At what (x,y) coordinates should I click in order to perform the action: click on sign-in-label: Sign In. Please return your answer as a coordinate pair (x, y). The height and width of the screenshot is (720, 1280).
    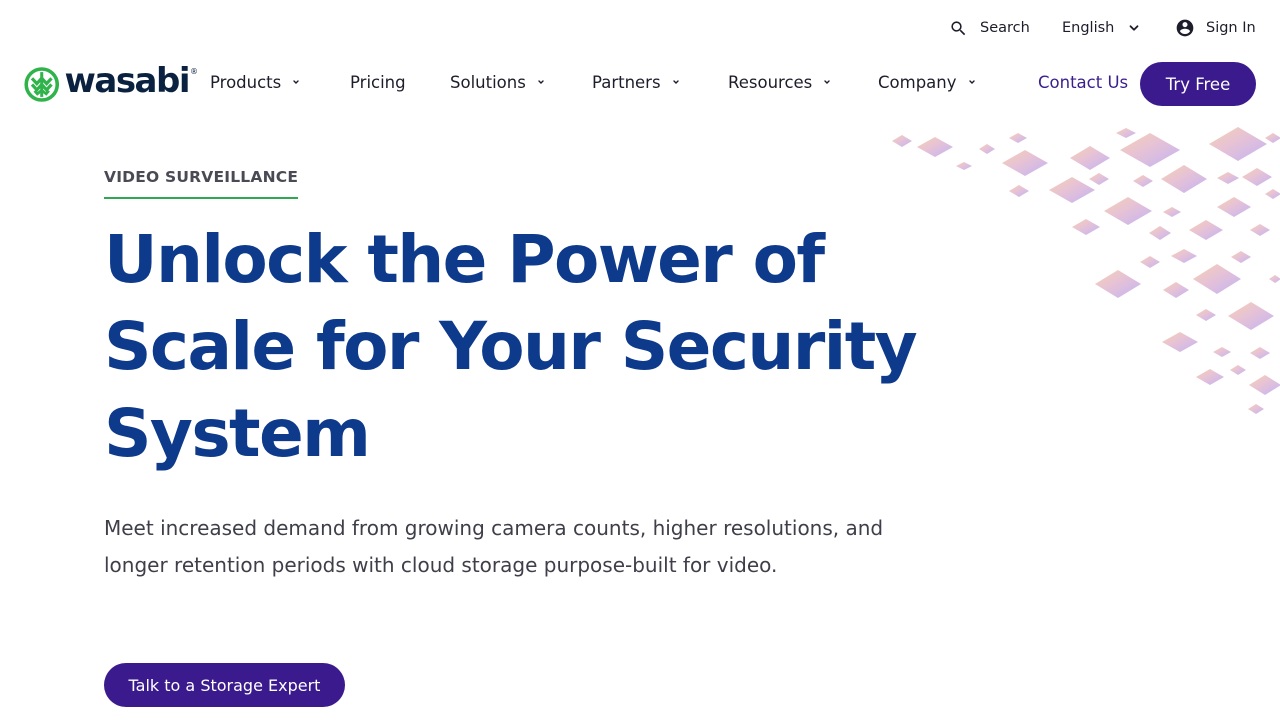
    Looking at the image, I should click on (1231, 28).